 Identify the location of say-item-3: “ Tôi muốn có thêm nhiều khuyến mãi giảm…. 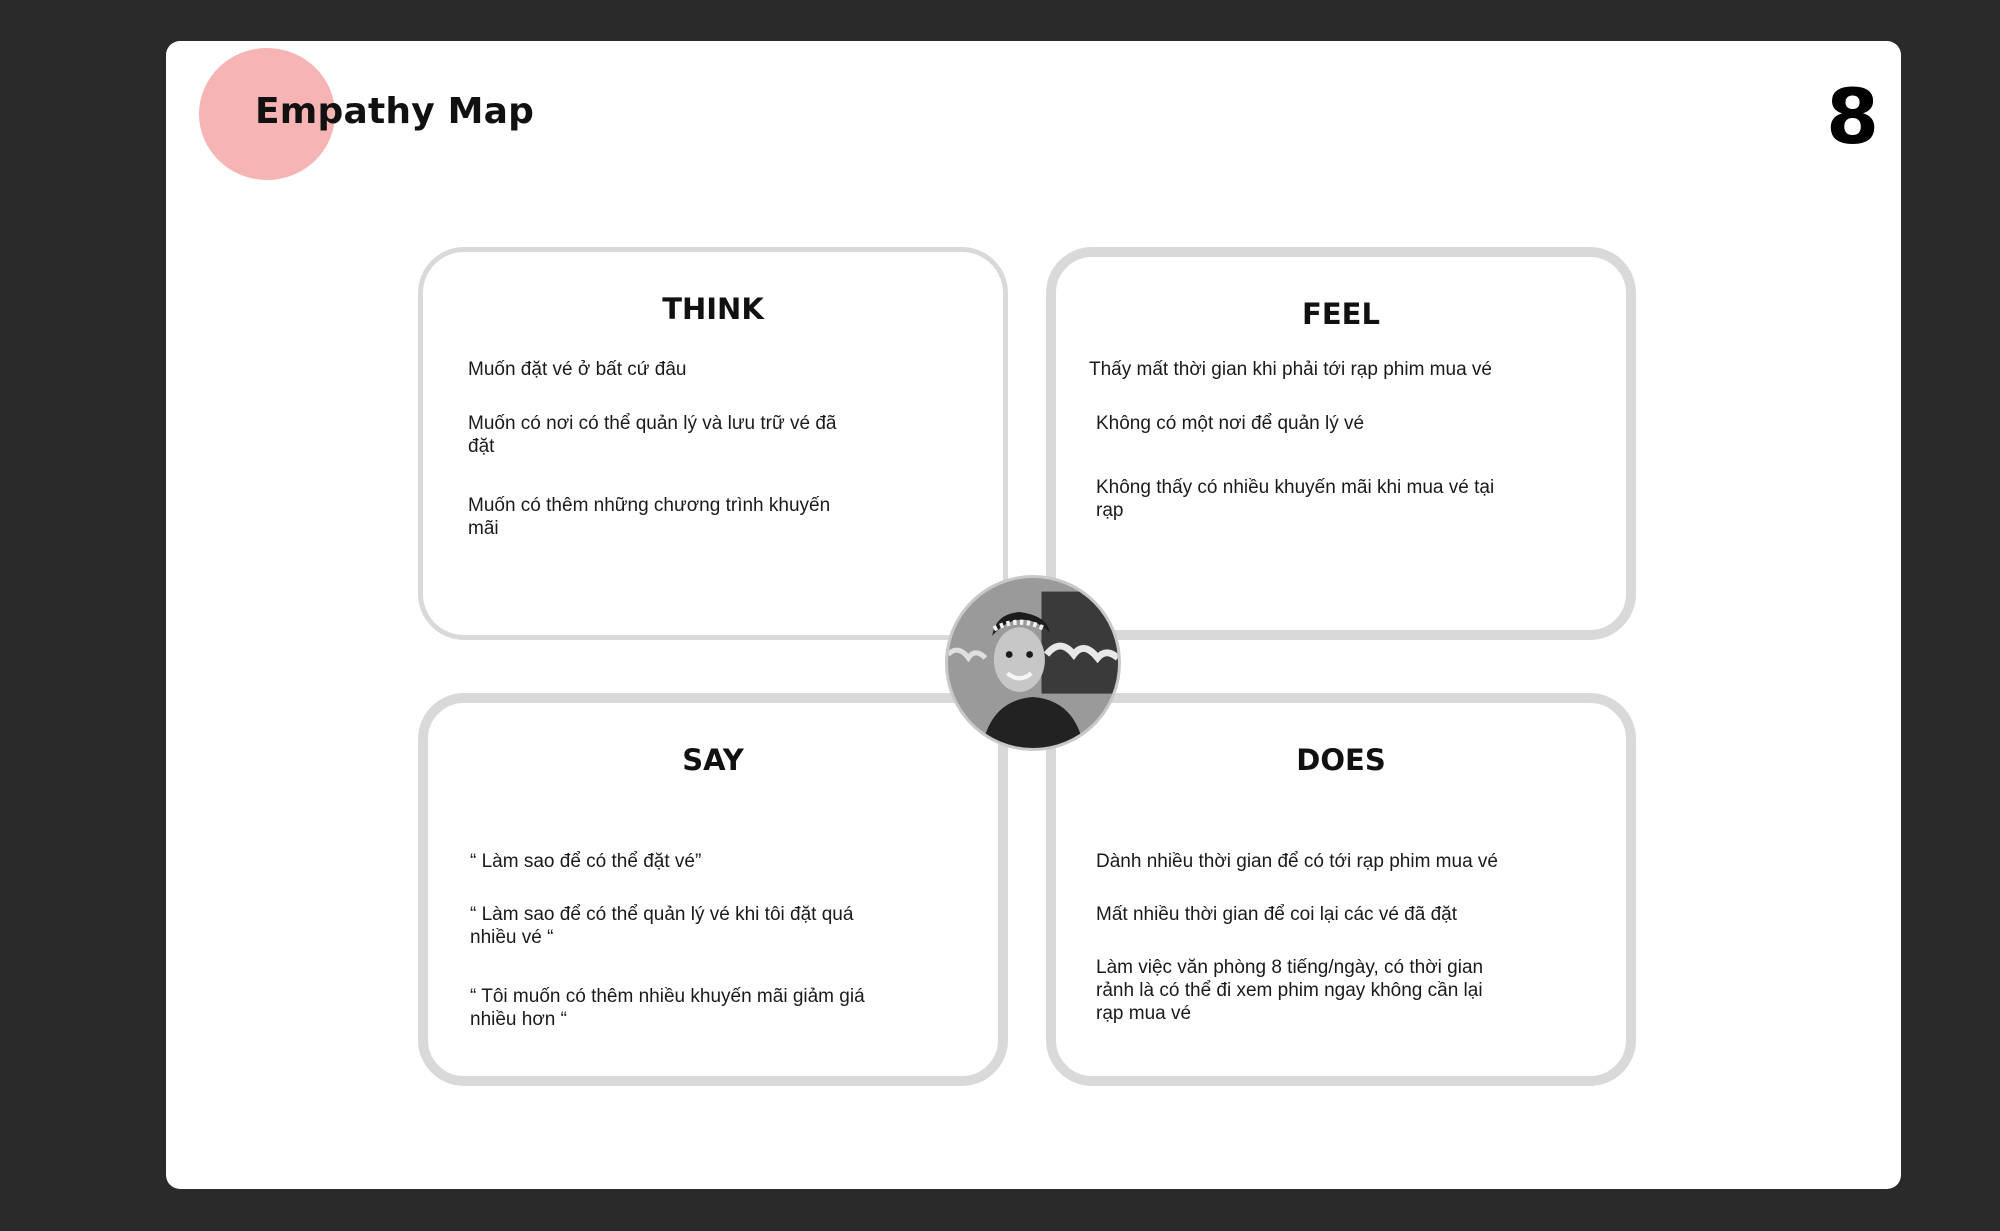
(667, 1008).